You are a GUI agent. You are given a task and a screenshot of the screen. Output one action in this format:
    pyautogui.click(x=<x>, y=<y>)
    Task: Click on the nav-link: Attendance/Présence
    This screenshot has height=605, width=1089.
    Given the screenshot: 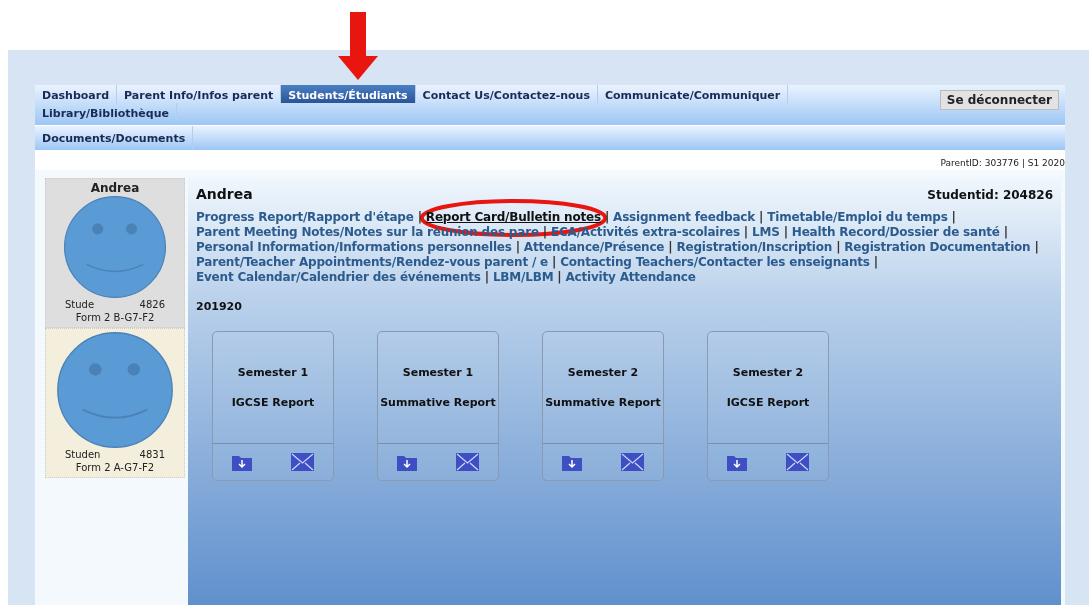 What is the action you would take?
    pyautogui.click(x=594, y=247)
    